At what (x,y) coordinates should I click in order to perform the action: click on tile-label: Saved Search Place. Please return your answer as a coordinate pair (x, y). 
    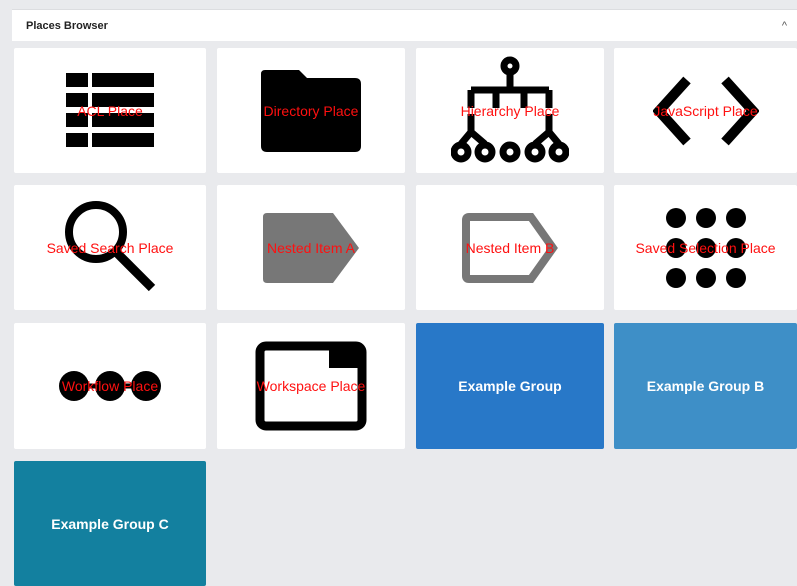
    Looking at the image, I should click on (110, 247).